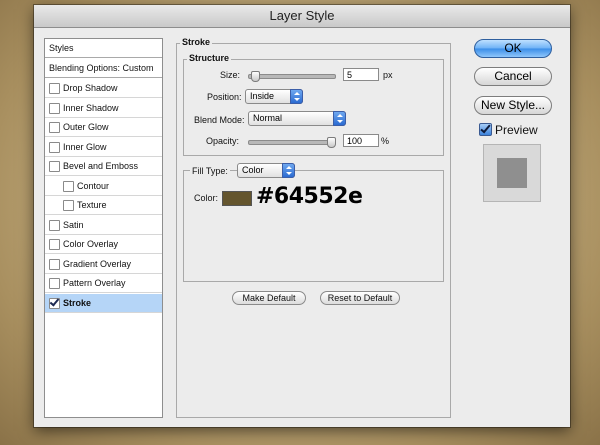 Image resolution: width=600 pixels, height=445 pixels. I want to click on window-title: Layer Style, so click(302, 16).